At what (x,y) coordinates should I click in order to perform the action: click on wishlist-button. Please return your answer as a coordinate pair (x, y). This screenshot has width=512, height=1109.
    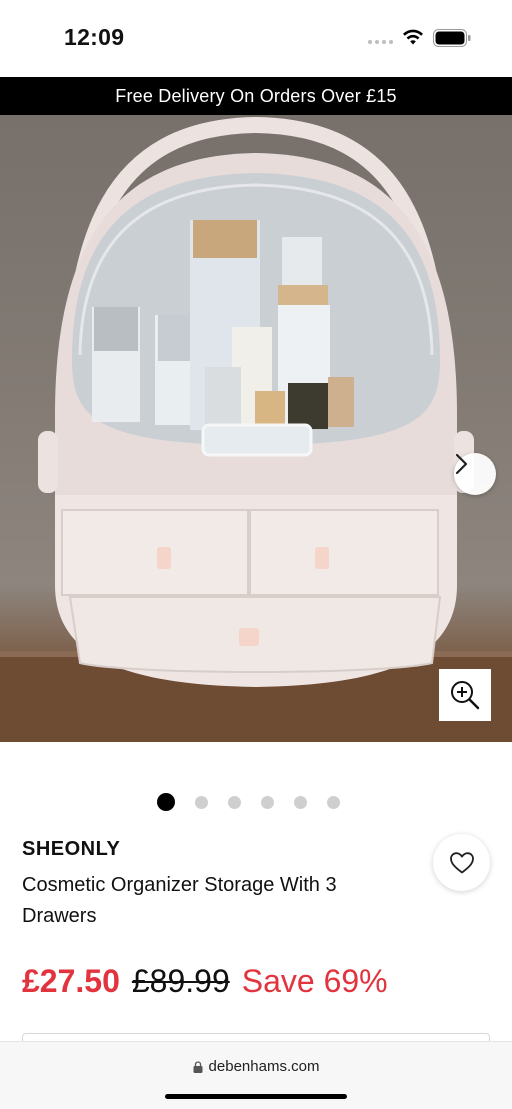
    Looking at the image, I should click on (461, 862).